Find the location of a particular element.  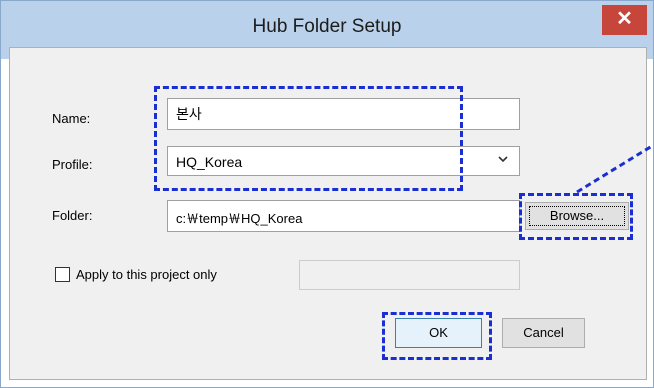

folder-label: Folder: is located at coordinates (72, 215).